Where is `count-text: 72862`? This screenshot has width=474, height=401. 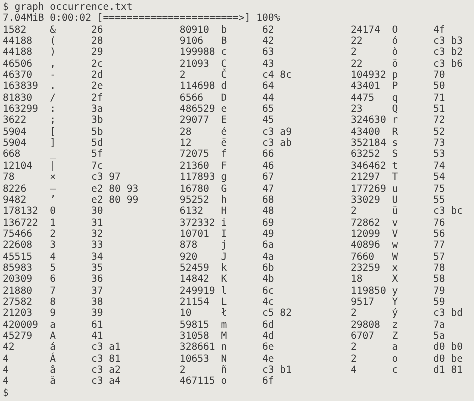
count-text: 72862 is located at coordinates (365, 223).